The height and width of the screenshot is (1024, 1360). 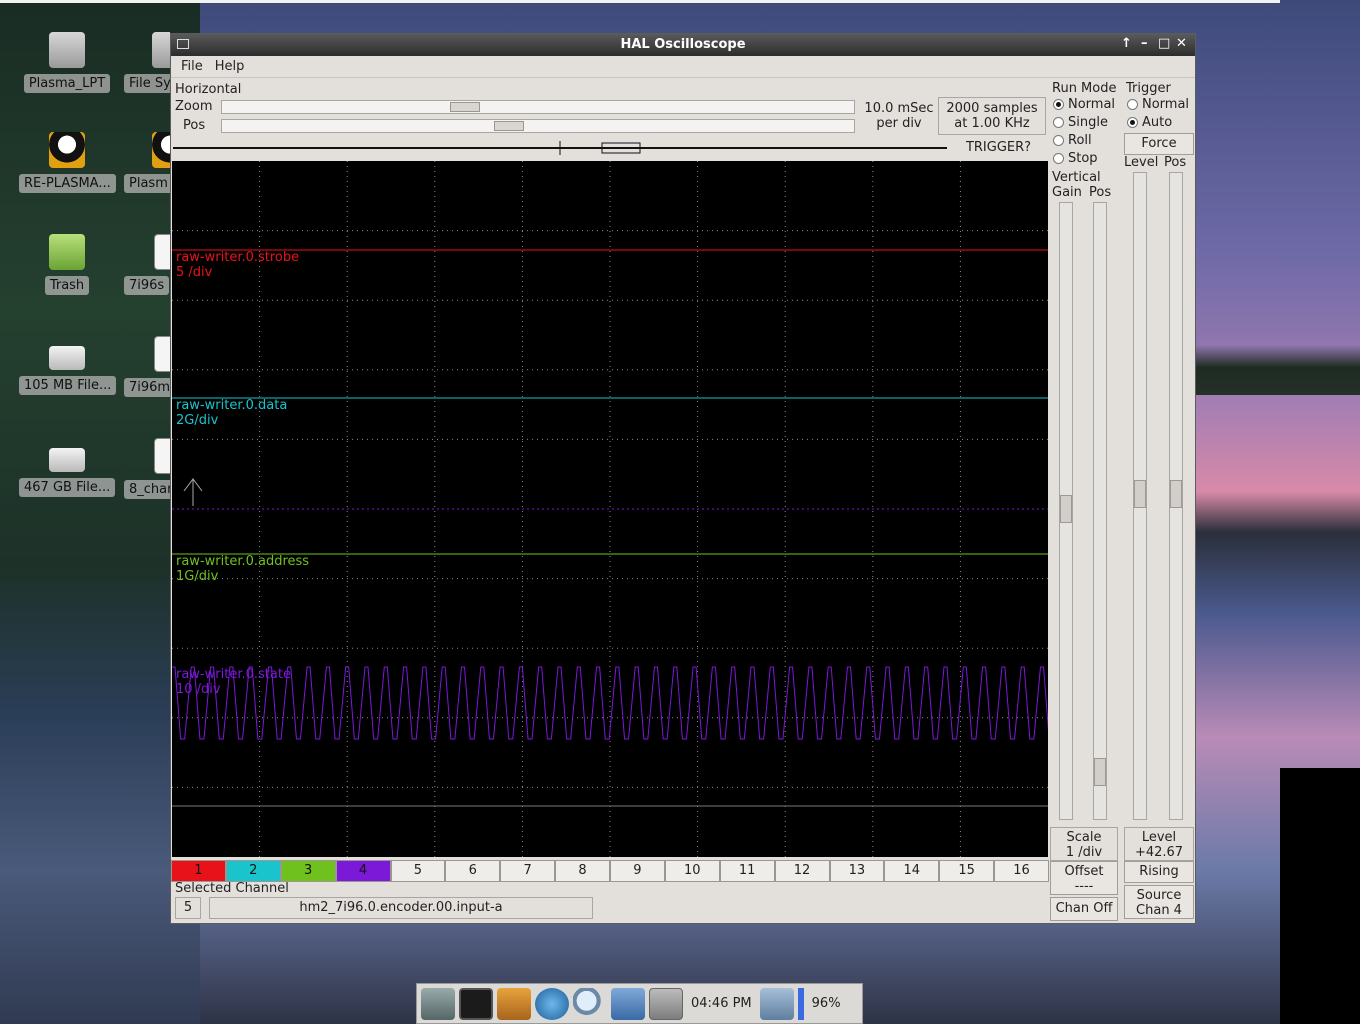 What do you see at coordinates (473, 871) in the screenshot?
I see `channel-button-6: 6` at bounding box center [473, 871].